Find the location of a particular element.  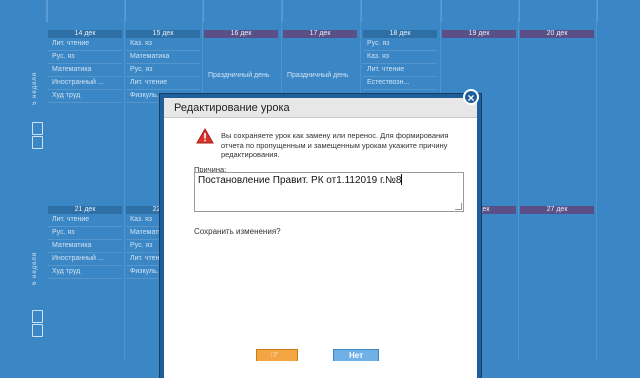

day-column: 20 дек is located at coordinates (557, 34).